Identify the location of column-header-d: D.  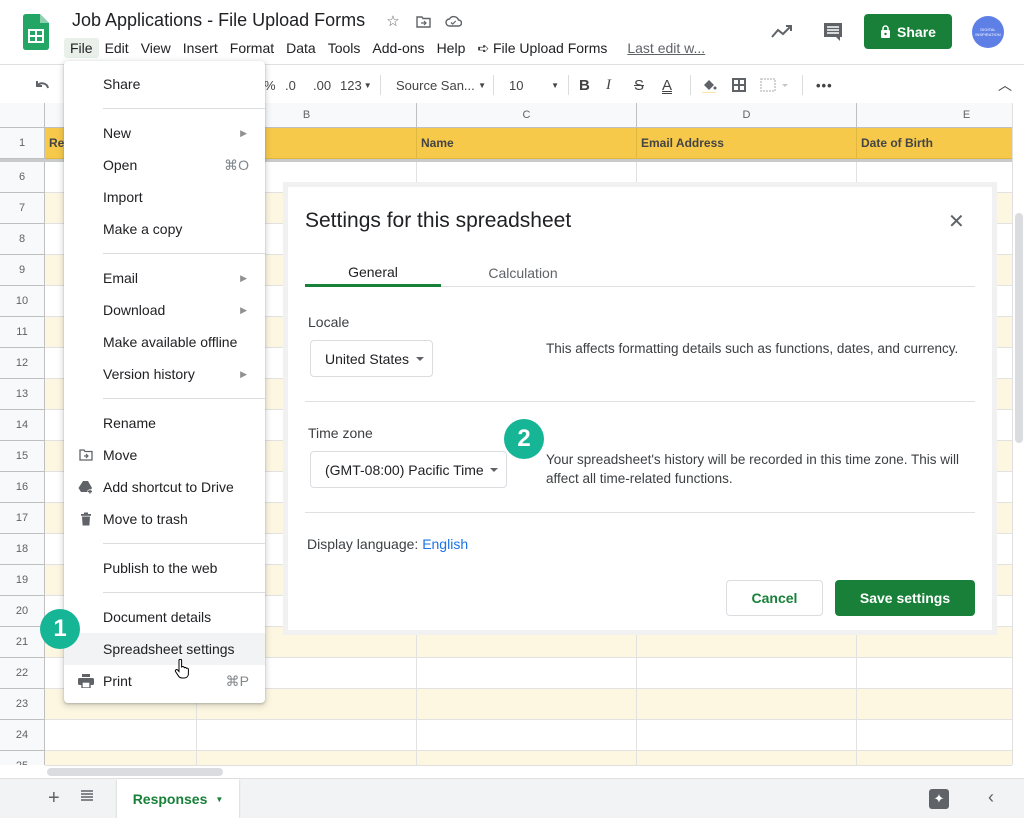
(747, 115).